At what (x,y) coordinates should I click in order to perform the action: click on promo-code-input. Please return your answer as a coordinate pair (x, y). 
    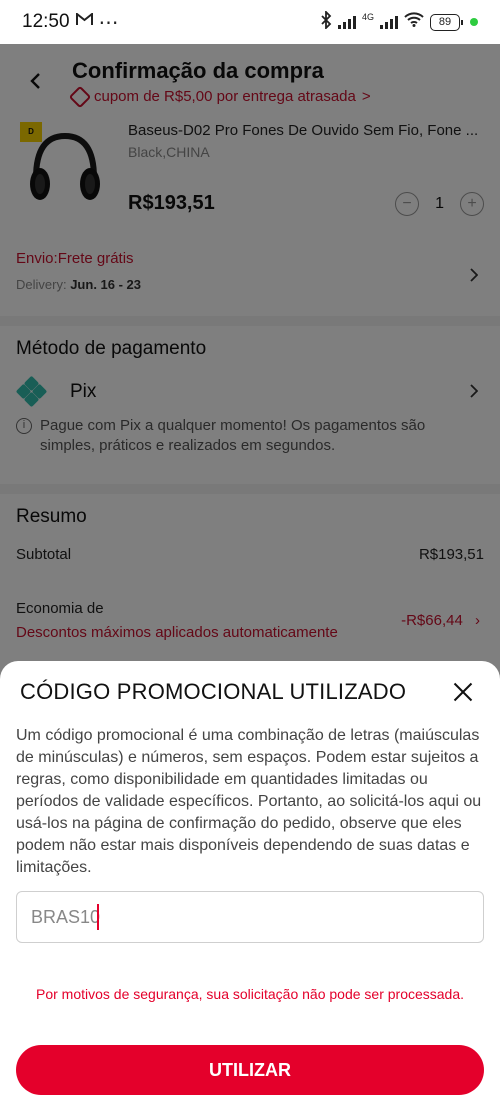
    Looking at the image, I should click on (250, 917).